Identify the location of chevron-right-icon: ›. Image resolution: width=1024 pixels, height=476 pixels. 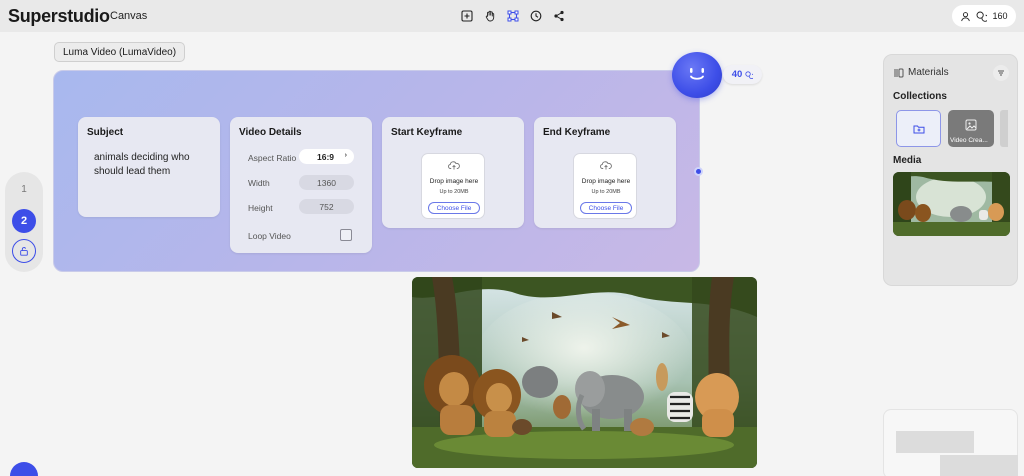
(345, 155).